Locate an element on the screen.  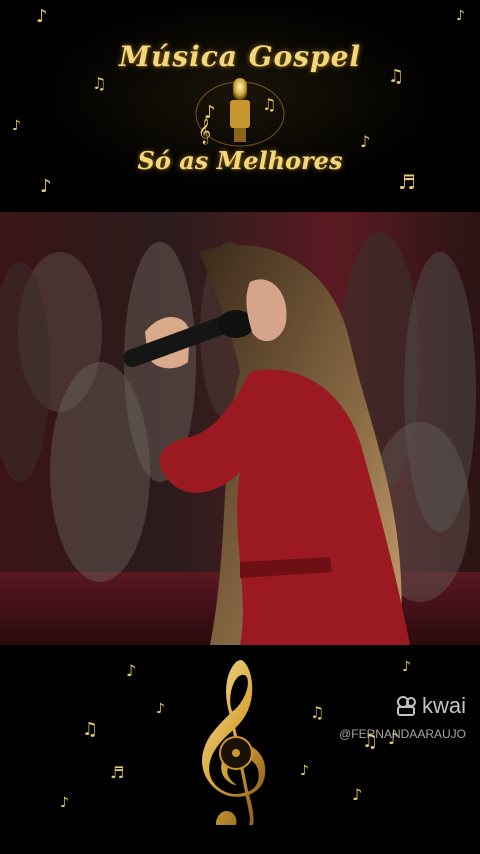
kwai-brand-text: kwai is located at coordinates (443, 705).